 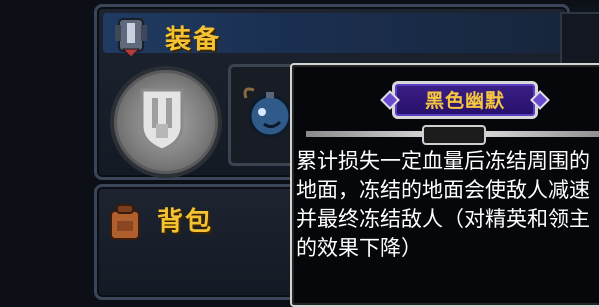 I want to click on equipment-header: 装备, so click(x=332, y=35).